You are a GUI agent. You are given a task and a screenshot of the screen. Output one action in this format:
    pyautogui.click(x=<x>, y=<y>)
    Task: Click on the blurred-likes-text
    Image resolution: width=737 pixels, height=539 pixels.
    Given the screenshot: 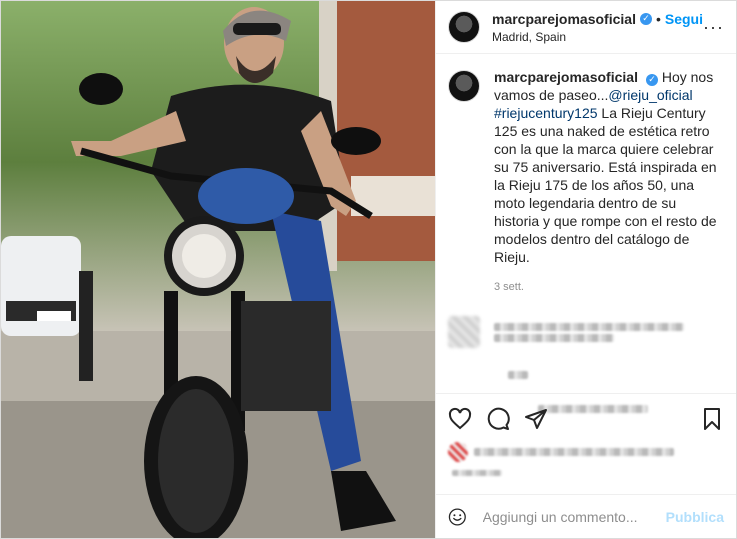 What is the action you would take?
    pyautogui.click(x=574, y=452)
    